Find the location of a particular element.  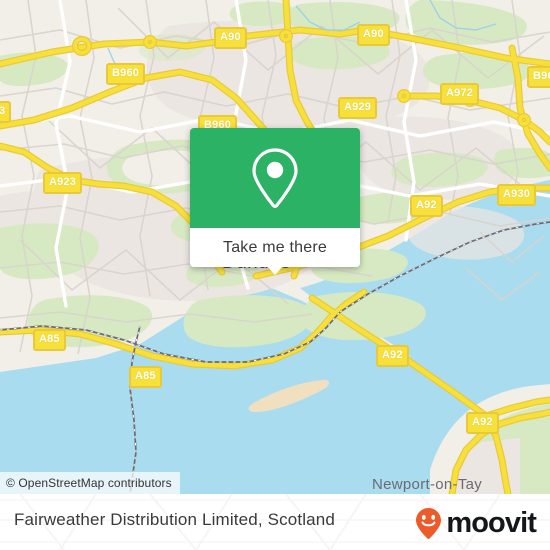

take-me-there-label: Take me there is located at coordinates (275, 247).